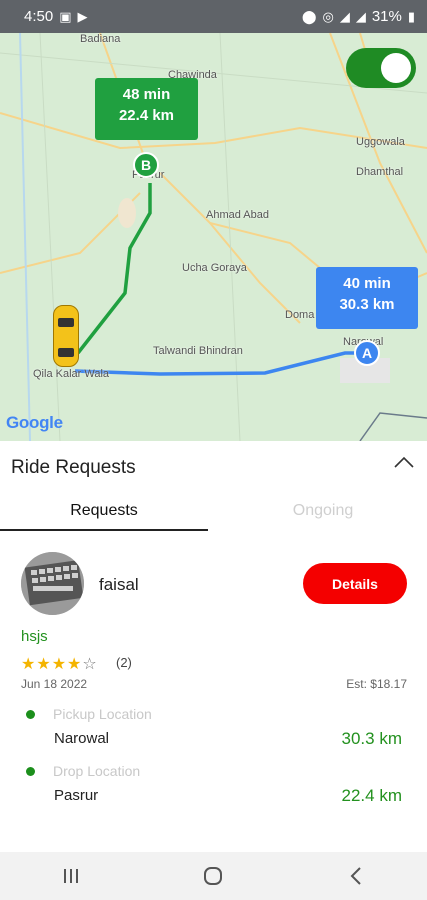 This screenshot has width=427, height=900. I want to click on drop-dot-icon, so click(30, 771).